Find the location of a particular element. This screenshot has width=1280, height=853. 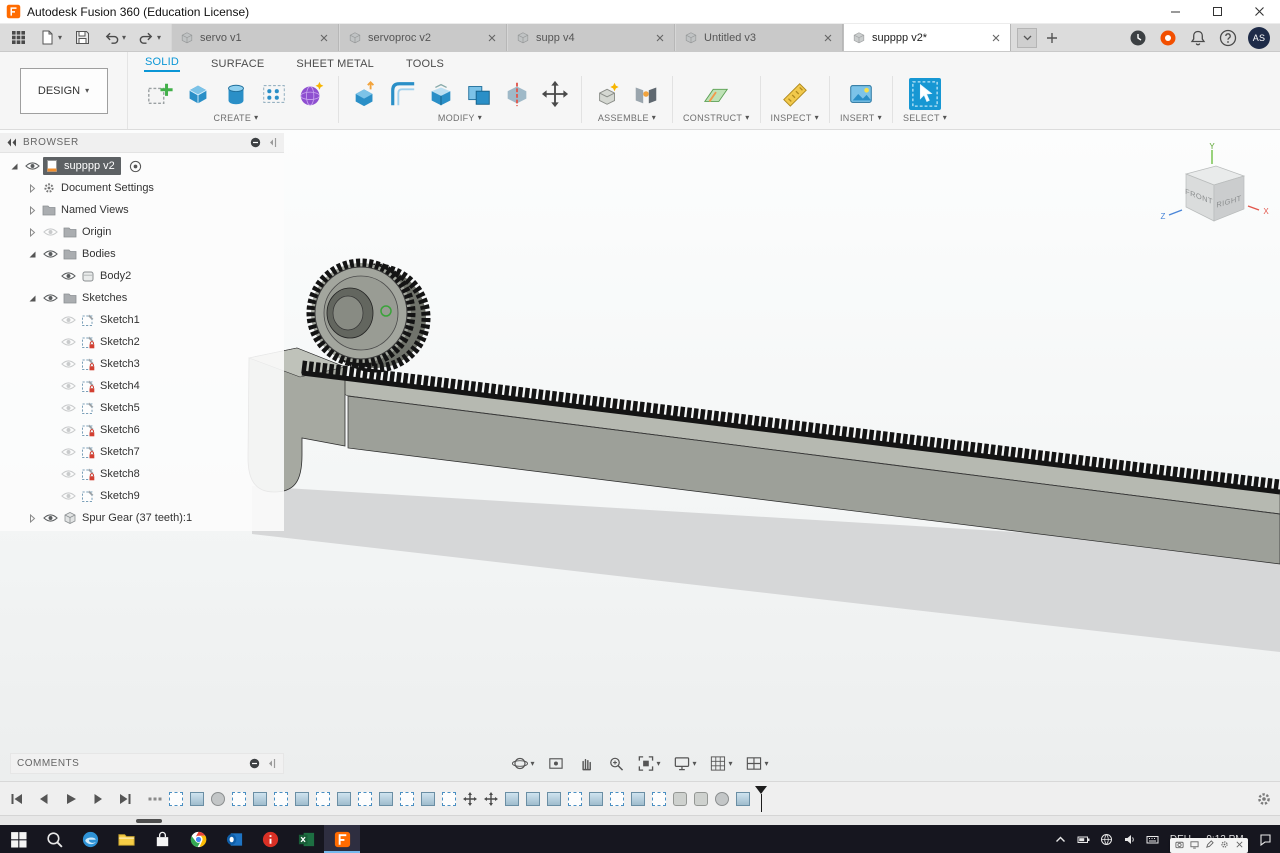

timeline-marker is located at coordinates (761, 798).